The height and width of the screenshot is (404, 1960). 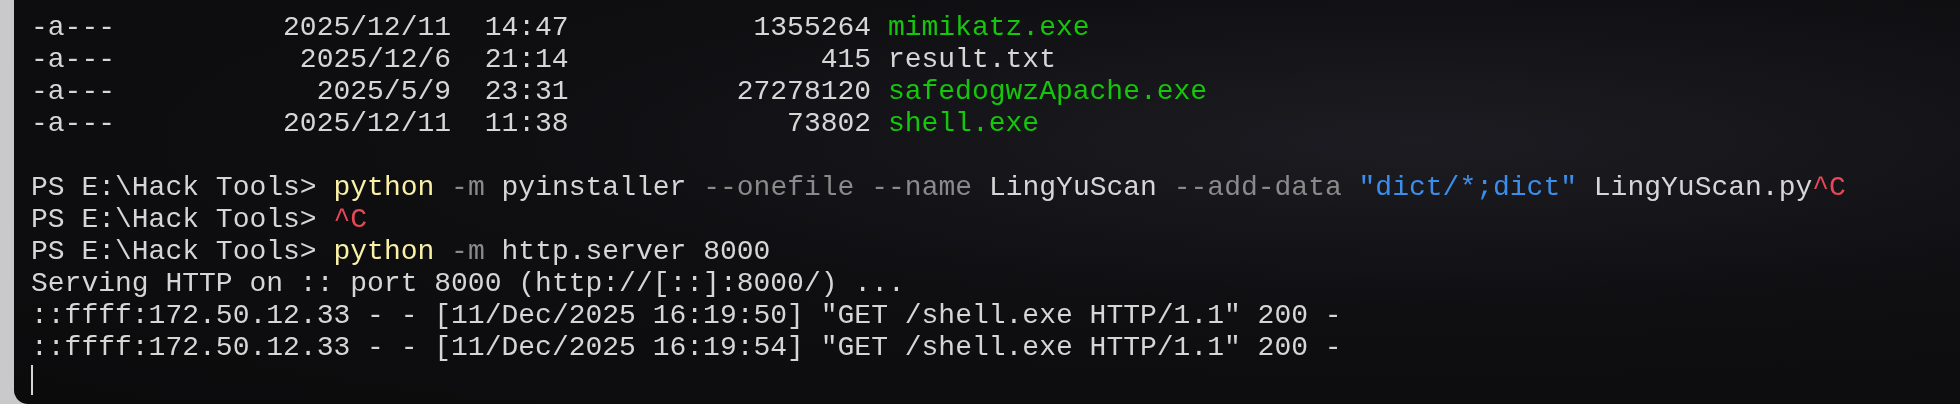 What do you see at coordinates (812, 28) in the screenshot?
I see `file-size: 1355264` at bounding box center [812, 28].